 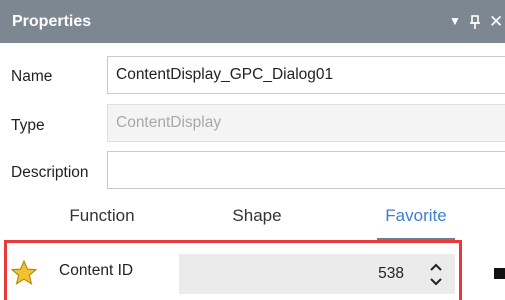 What do you see at coordinates (436, 267) in the screenshot?
I see `chevron-up-icon` at bounding box center [436, 267].